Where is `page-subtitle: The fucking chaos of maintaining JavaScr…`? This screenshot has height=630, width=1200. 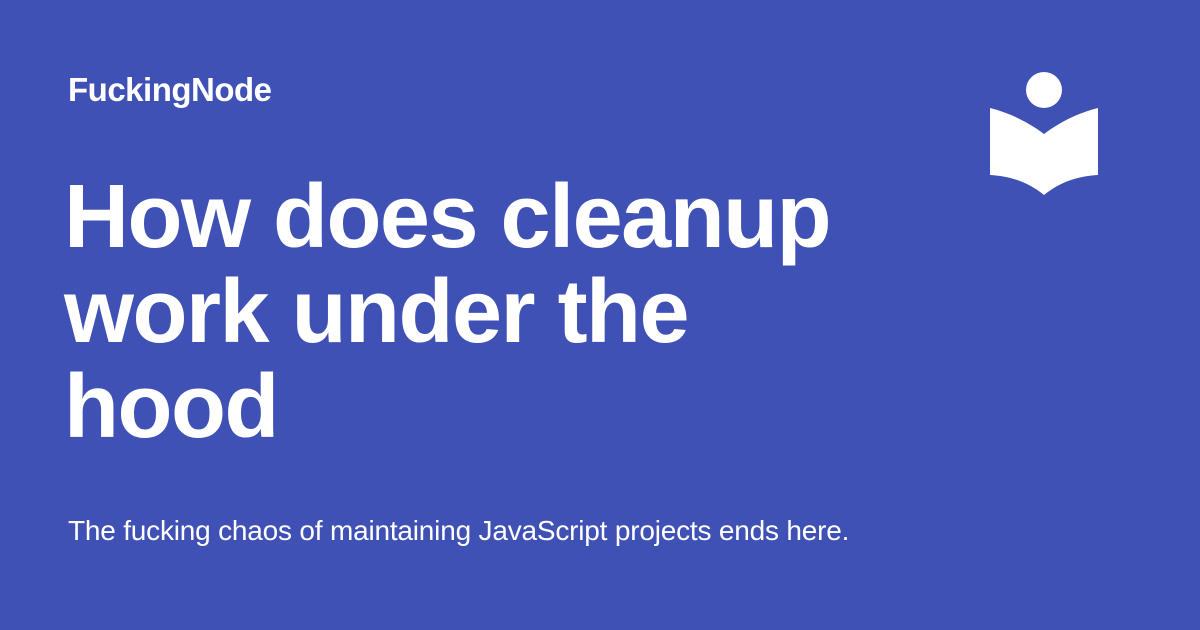 page-subtitle: The fucking chaos of maintaining JavaScr… is located at coordinates (459, 530).